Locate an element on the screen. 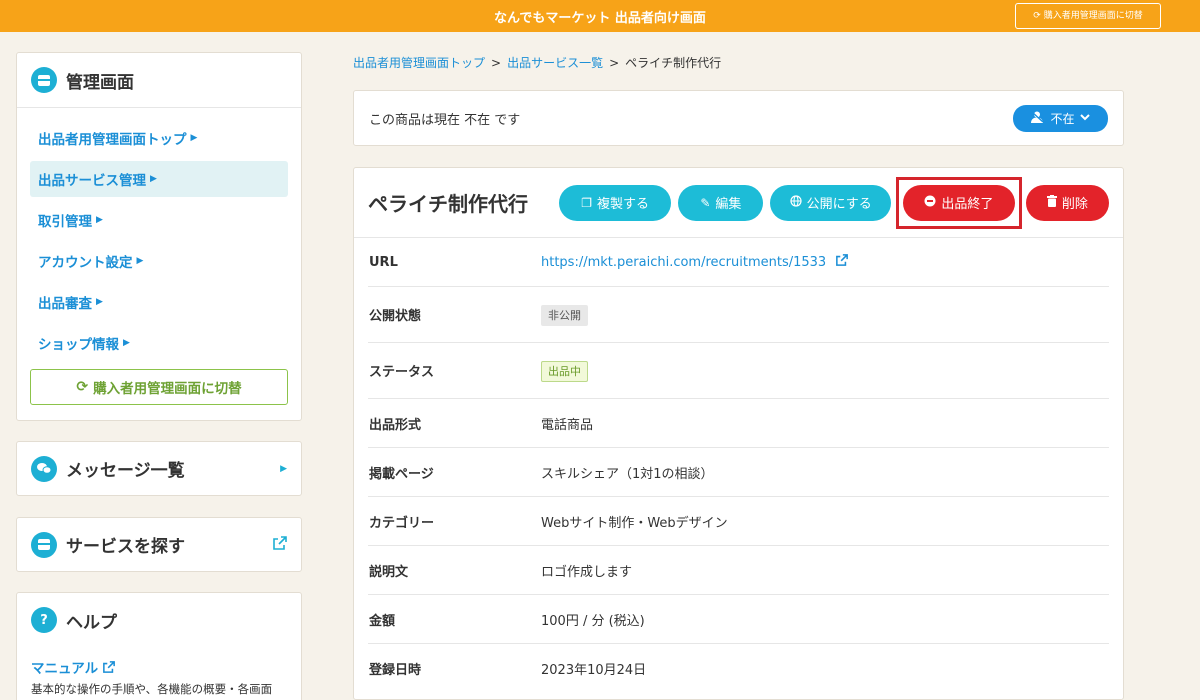 The image size is (1200, 700). messages-title: メッセージ一覧 is located at coordinates (125, 471).